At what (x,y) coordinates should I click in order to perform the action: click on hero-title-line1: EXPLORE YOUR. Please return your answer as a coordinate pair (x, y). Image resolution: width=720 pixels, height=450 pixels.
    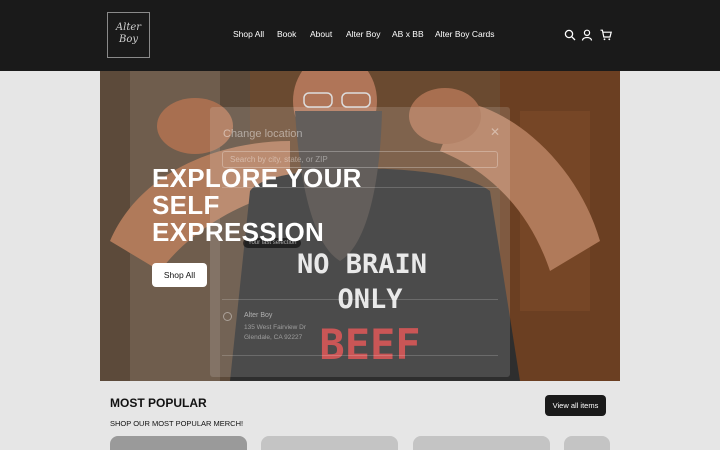
    Looking at the image, I should click on (257, 178).